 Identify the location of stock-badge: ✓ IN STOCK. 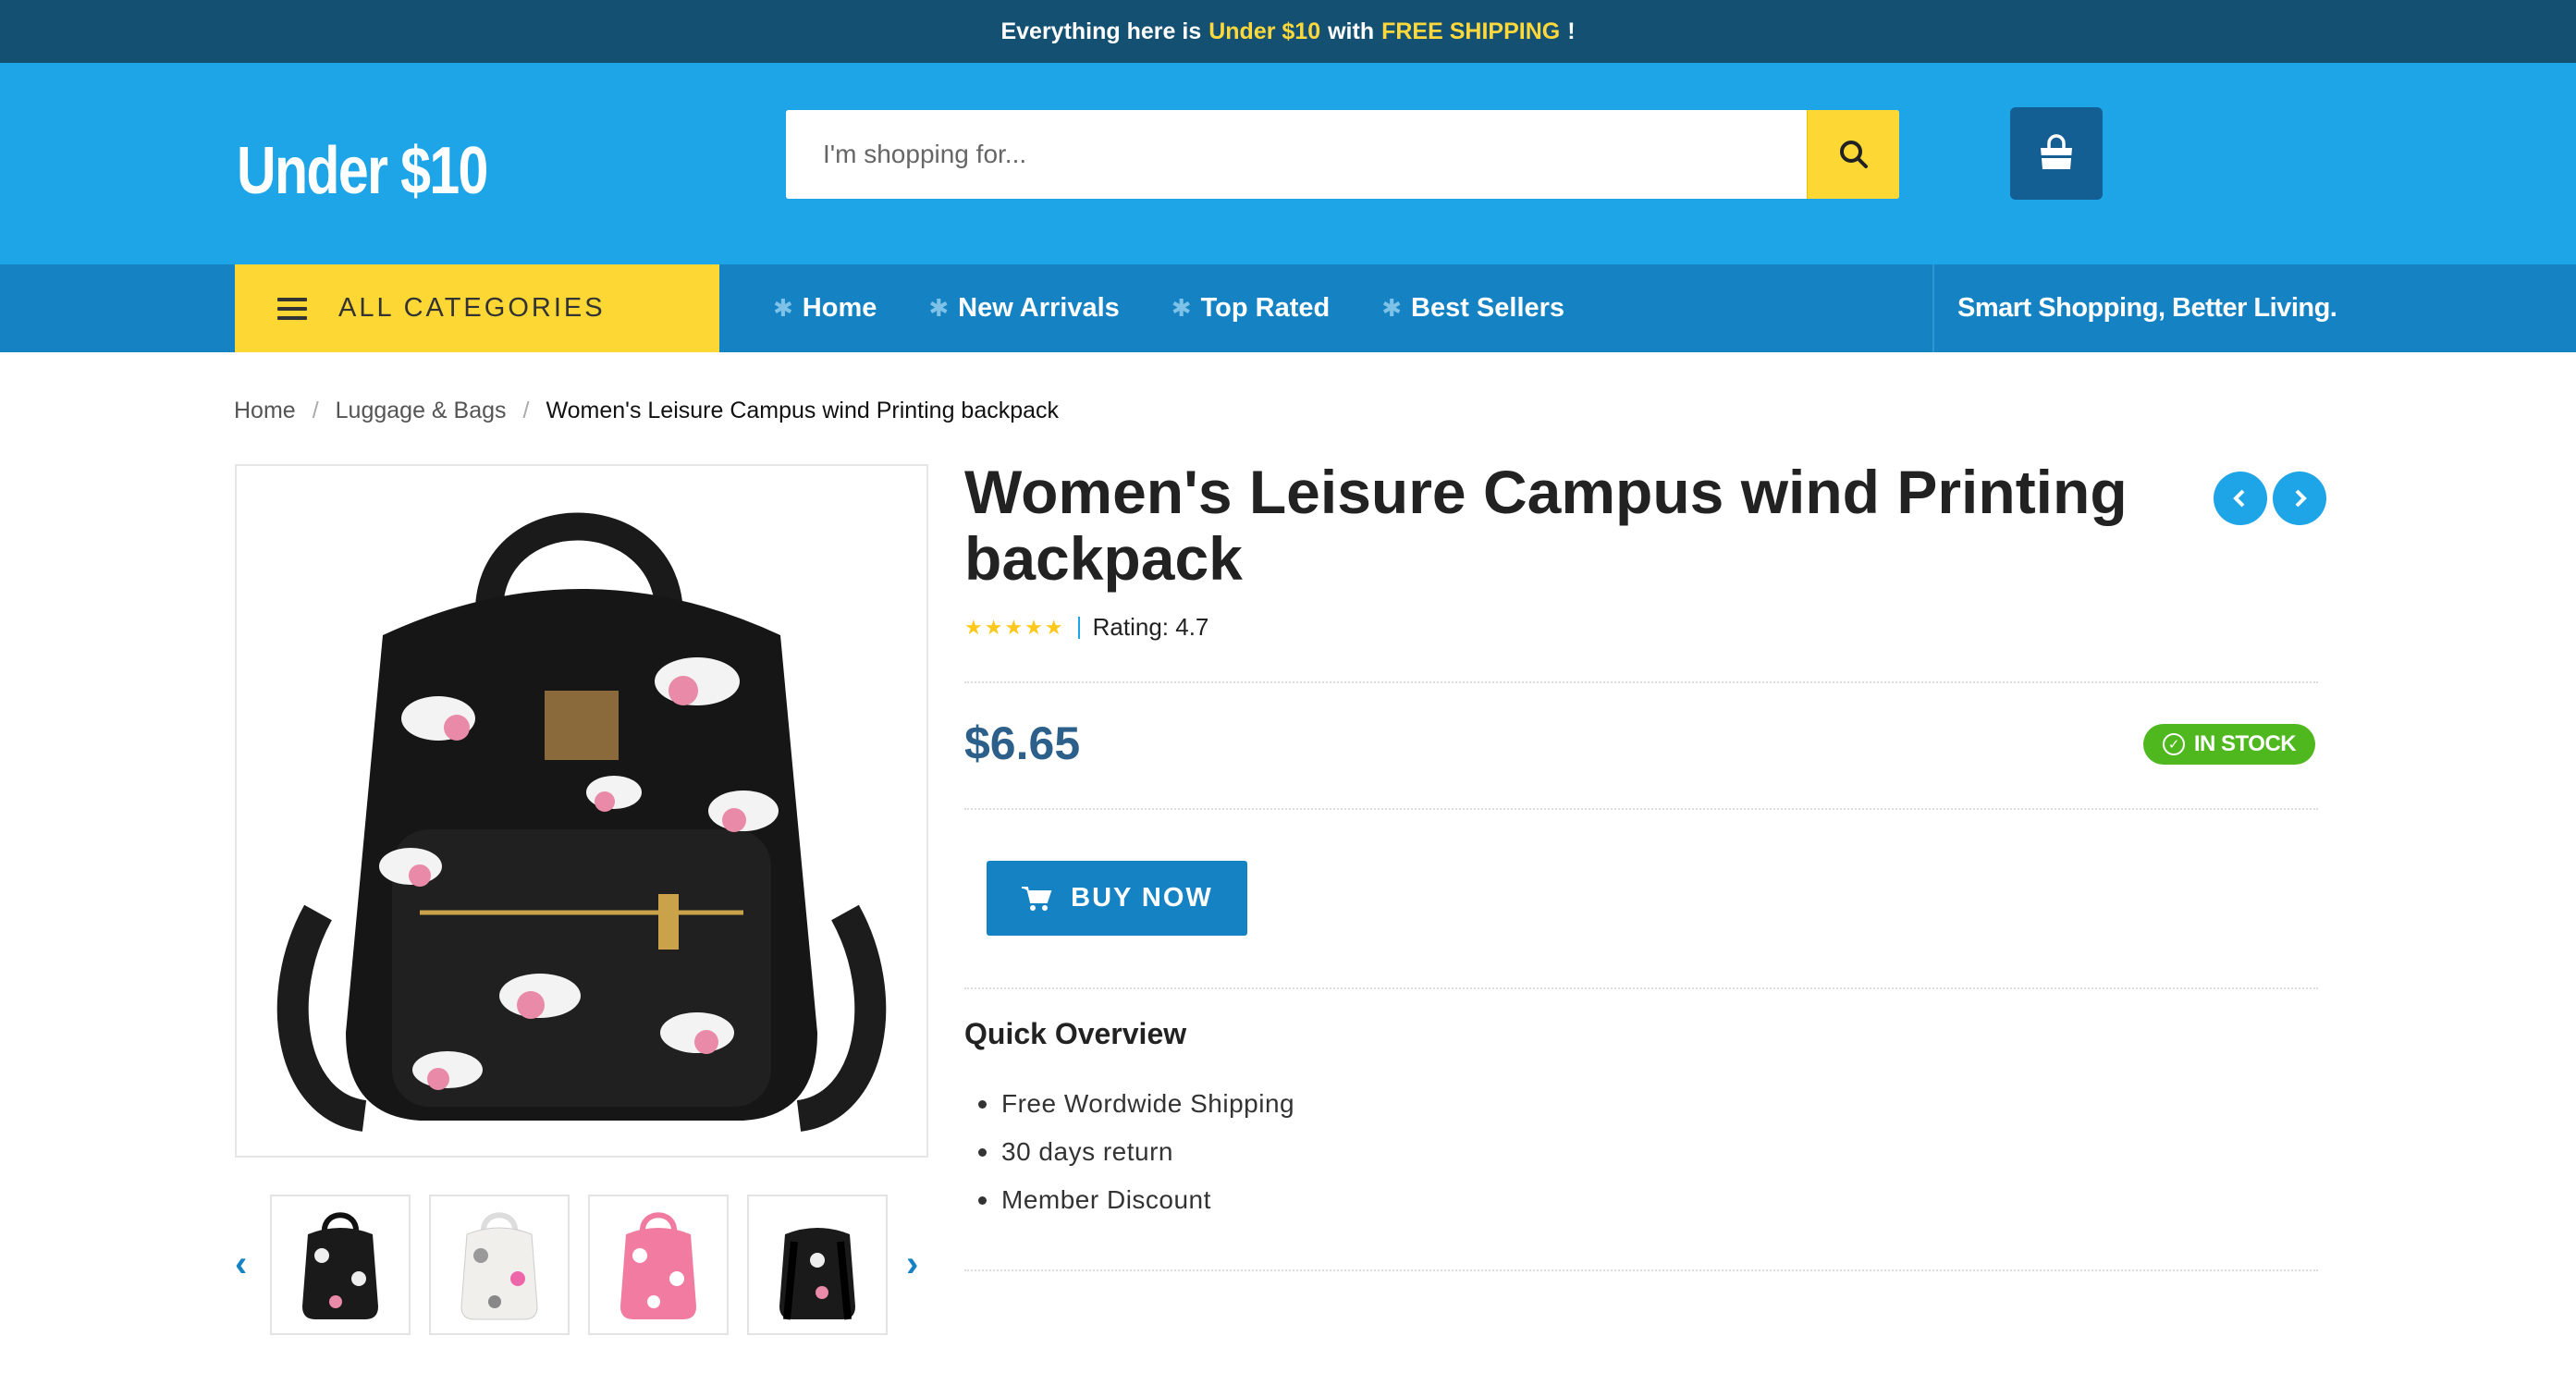
(2229, 744).